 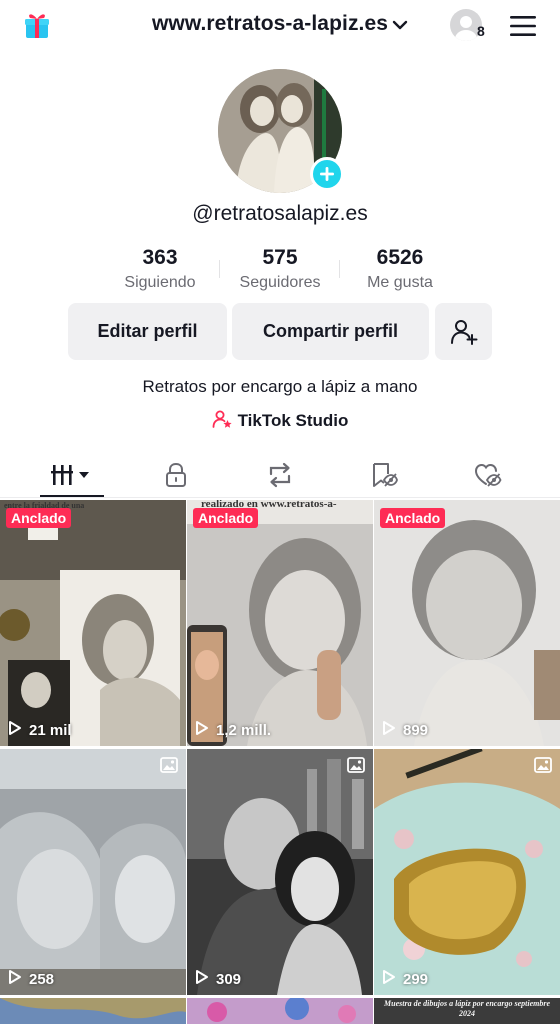 I want to click on profile-avatar, so click(x=281, y=132).